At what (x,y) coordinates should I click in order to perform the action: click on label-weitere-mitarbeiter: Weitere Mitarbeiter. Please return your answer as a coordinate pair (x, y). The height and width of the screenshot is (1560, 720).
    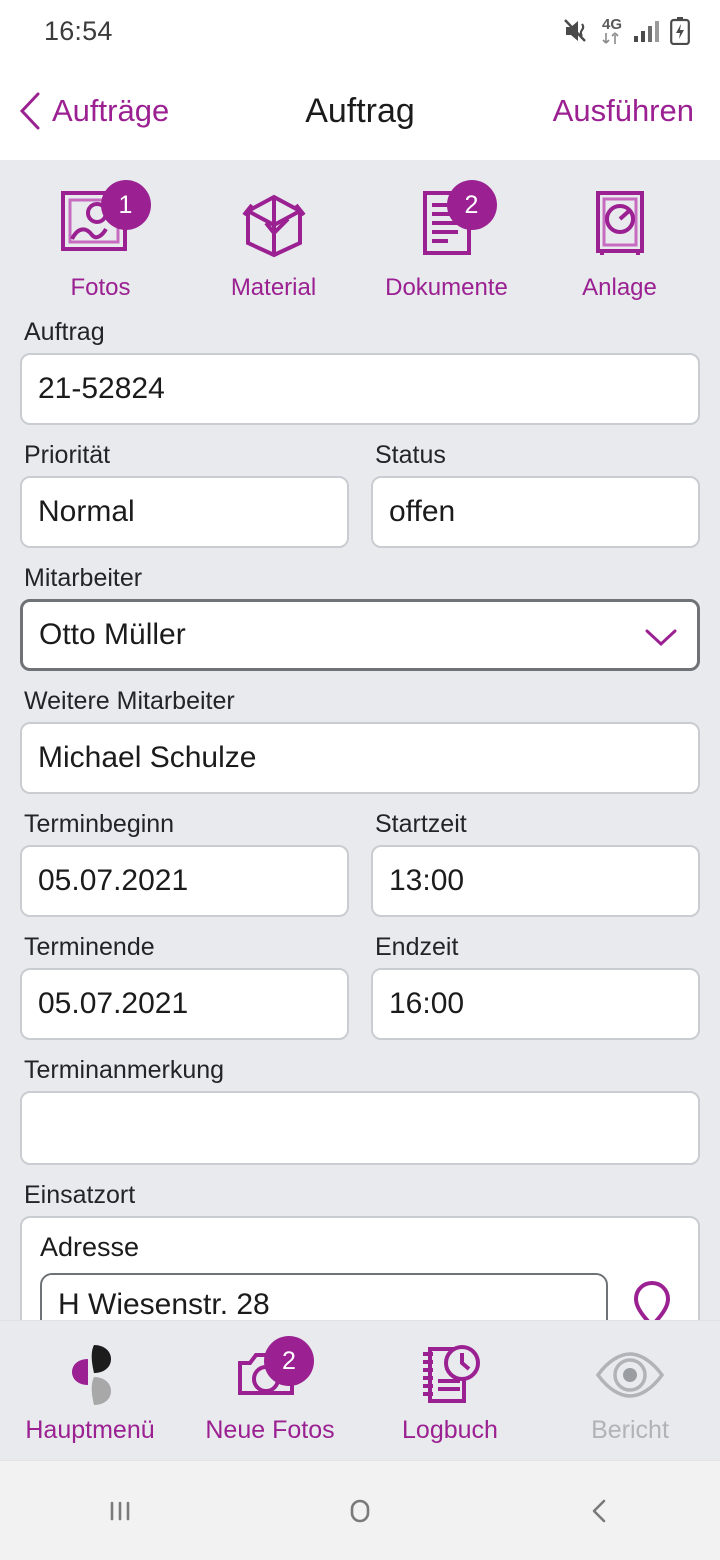
    Looking at the image, I should click on (129, 701).